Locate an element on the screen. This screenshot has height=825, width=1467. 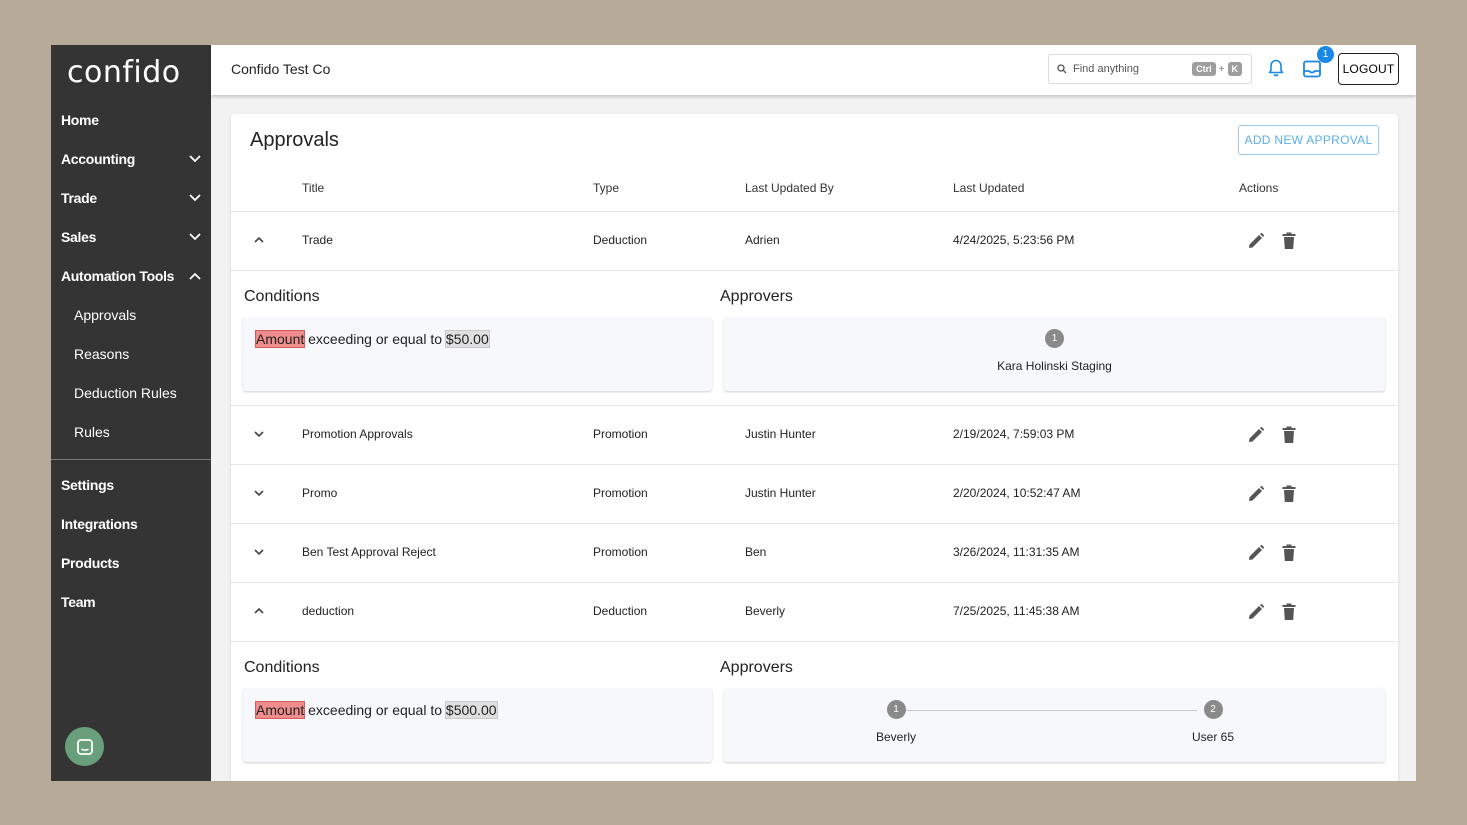
company-name: Confido Test Co is located at coordinates (281, 69).